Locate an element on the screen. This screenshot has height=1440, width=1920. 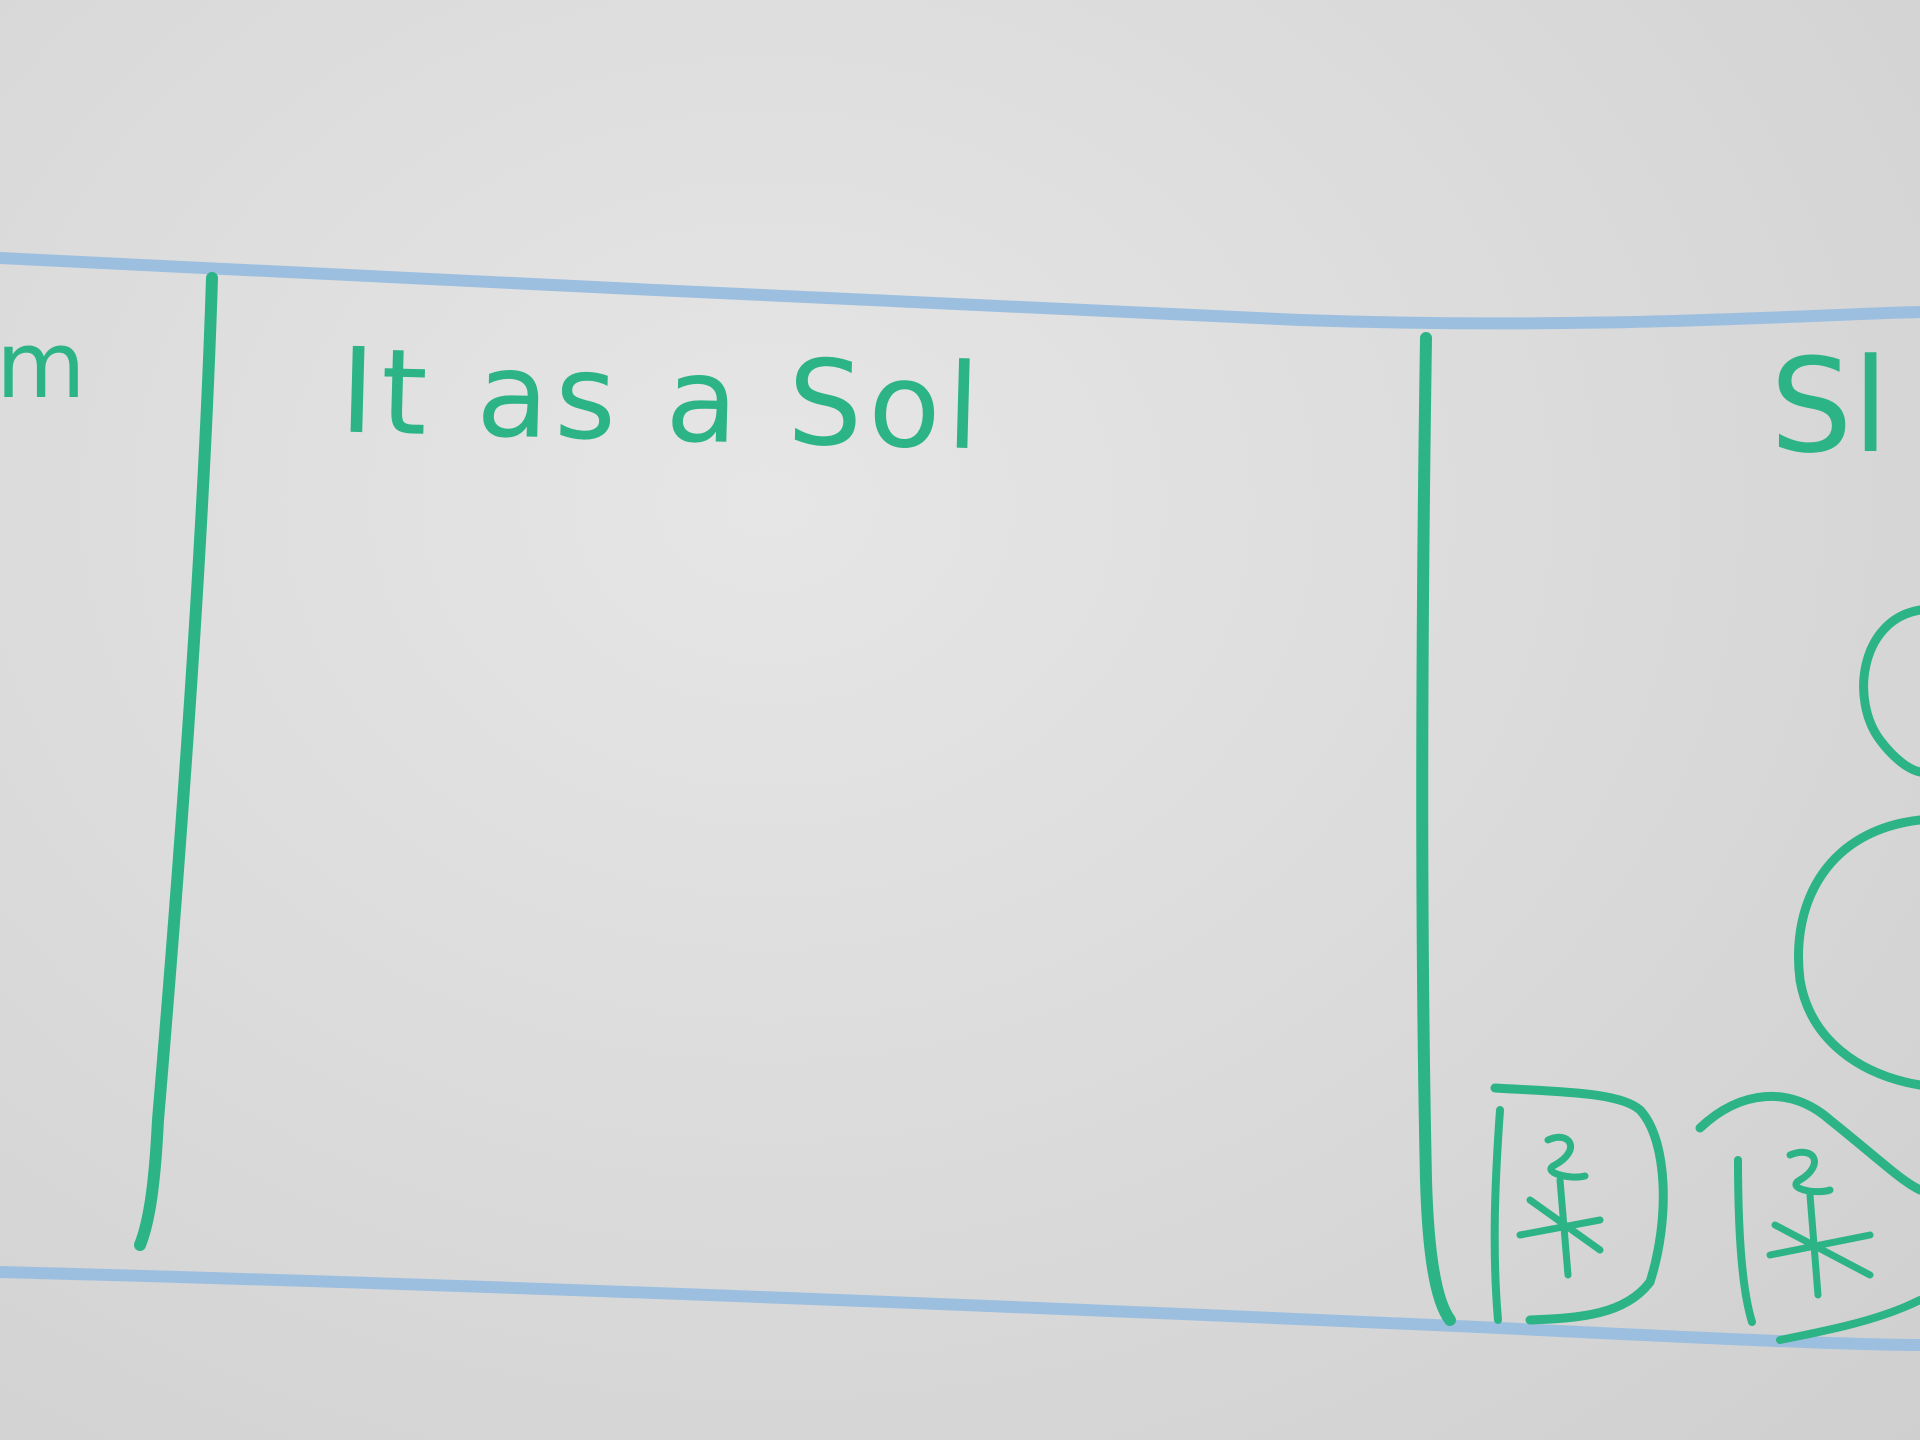
bottom-guide-line is located at coordinates (960, 1308).